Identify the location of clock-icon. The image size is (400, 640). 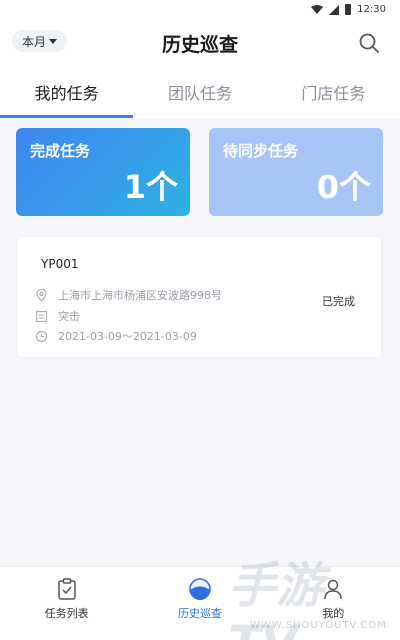
(41, 336).